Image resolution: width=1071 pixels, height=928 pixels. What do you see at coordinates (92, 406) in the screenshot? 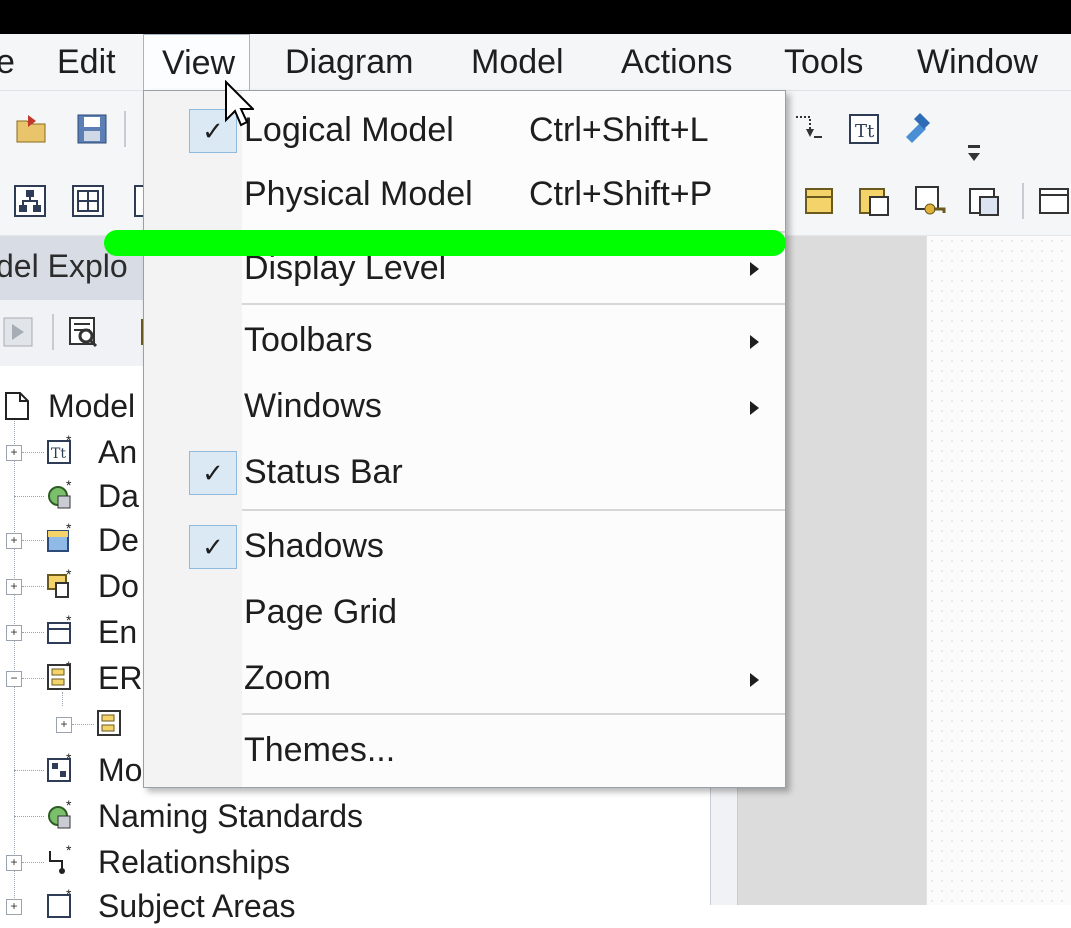
I see `tree-label: Model` at bounding box center [92, 406].